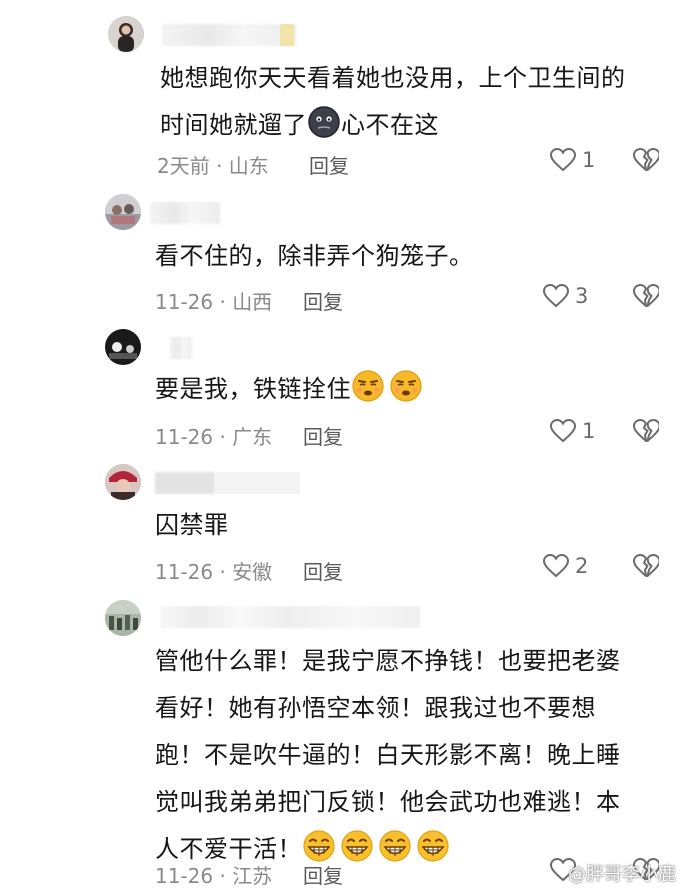 Image resolution: width=690 pixels, height=896 pixels. Describe the element at coordinates (622, 874) in the screenshot. I see `watermark: @胖哥李小鹿` at that location.